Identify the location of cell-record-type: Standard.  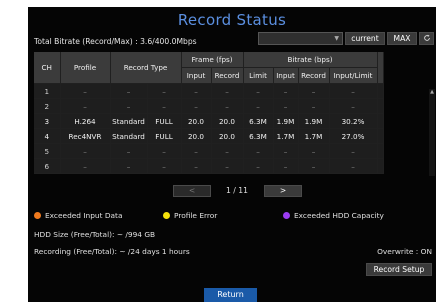
(129, 136).